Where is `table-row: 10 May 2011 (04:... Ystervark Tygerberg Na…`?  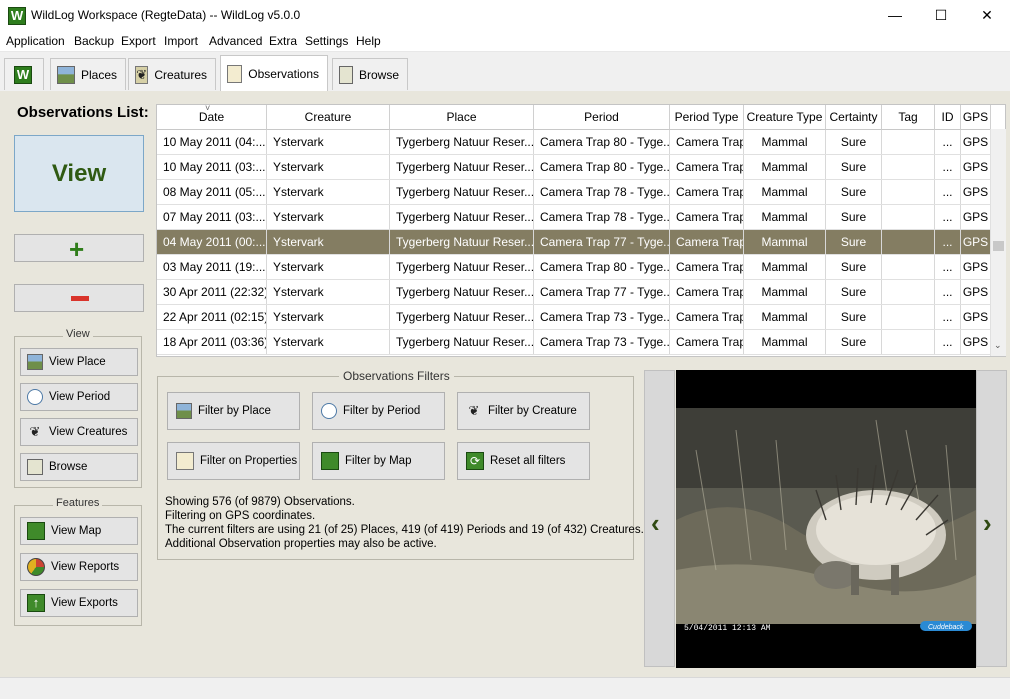 table-row: 10 May 2011 (04:... Ystervark Tygerberg Na… is located at coordinates (574, 142).